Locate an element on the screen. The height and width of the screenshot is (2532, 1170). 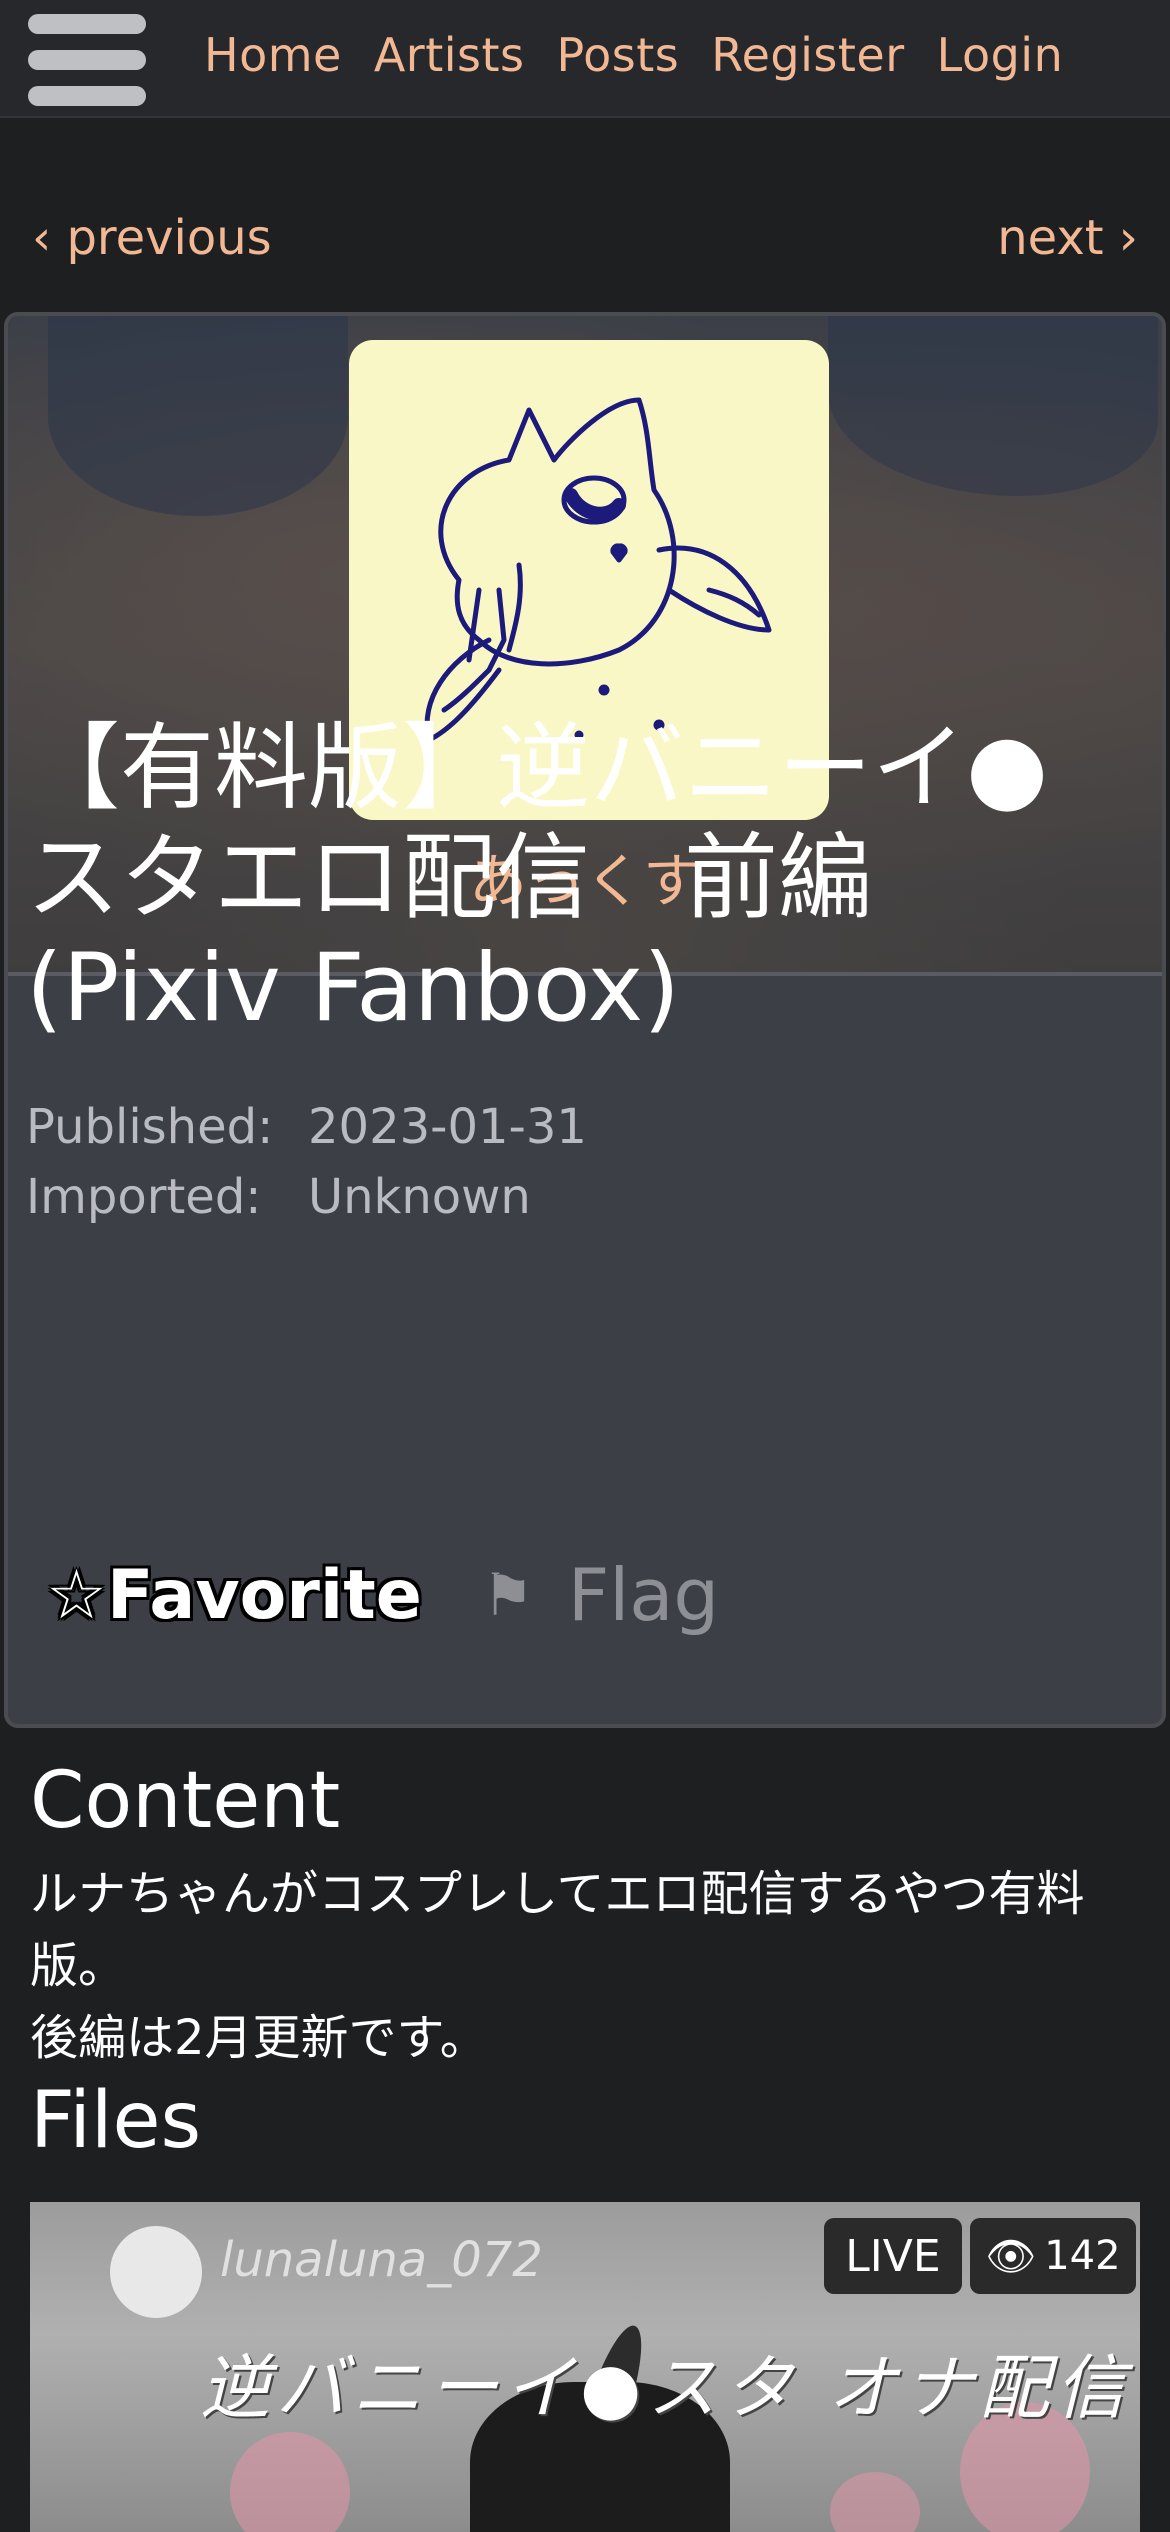
nav-artists-link: Artists is located at coordinates (449, 55).